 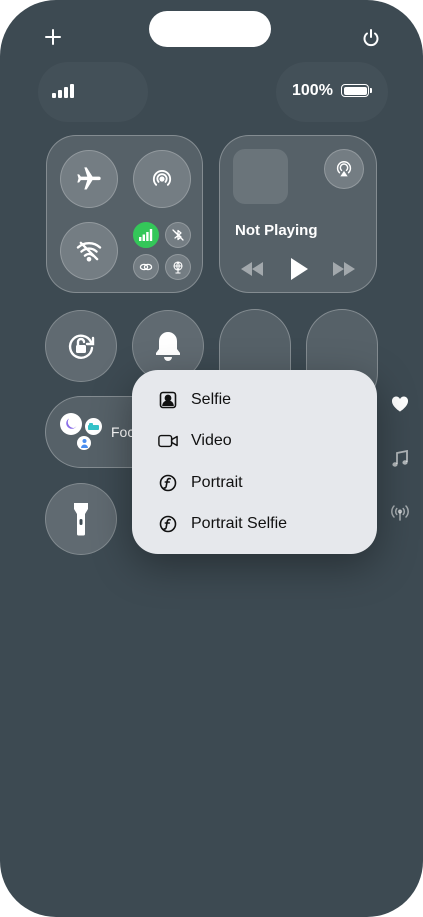 I want to click on play-icon, so click(x=299, y=269).